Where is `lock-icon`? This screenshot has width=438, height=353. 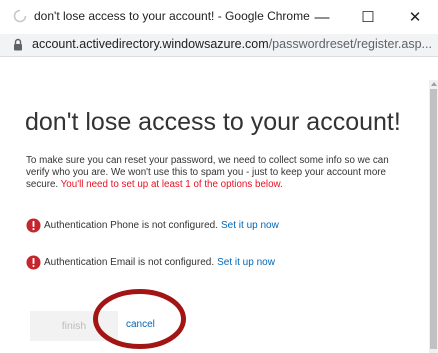
lock-icon is located at coordinates (18, 44).